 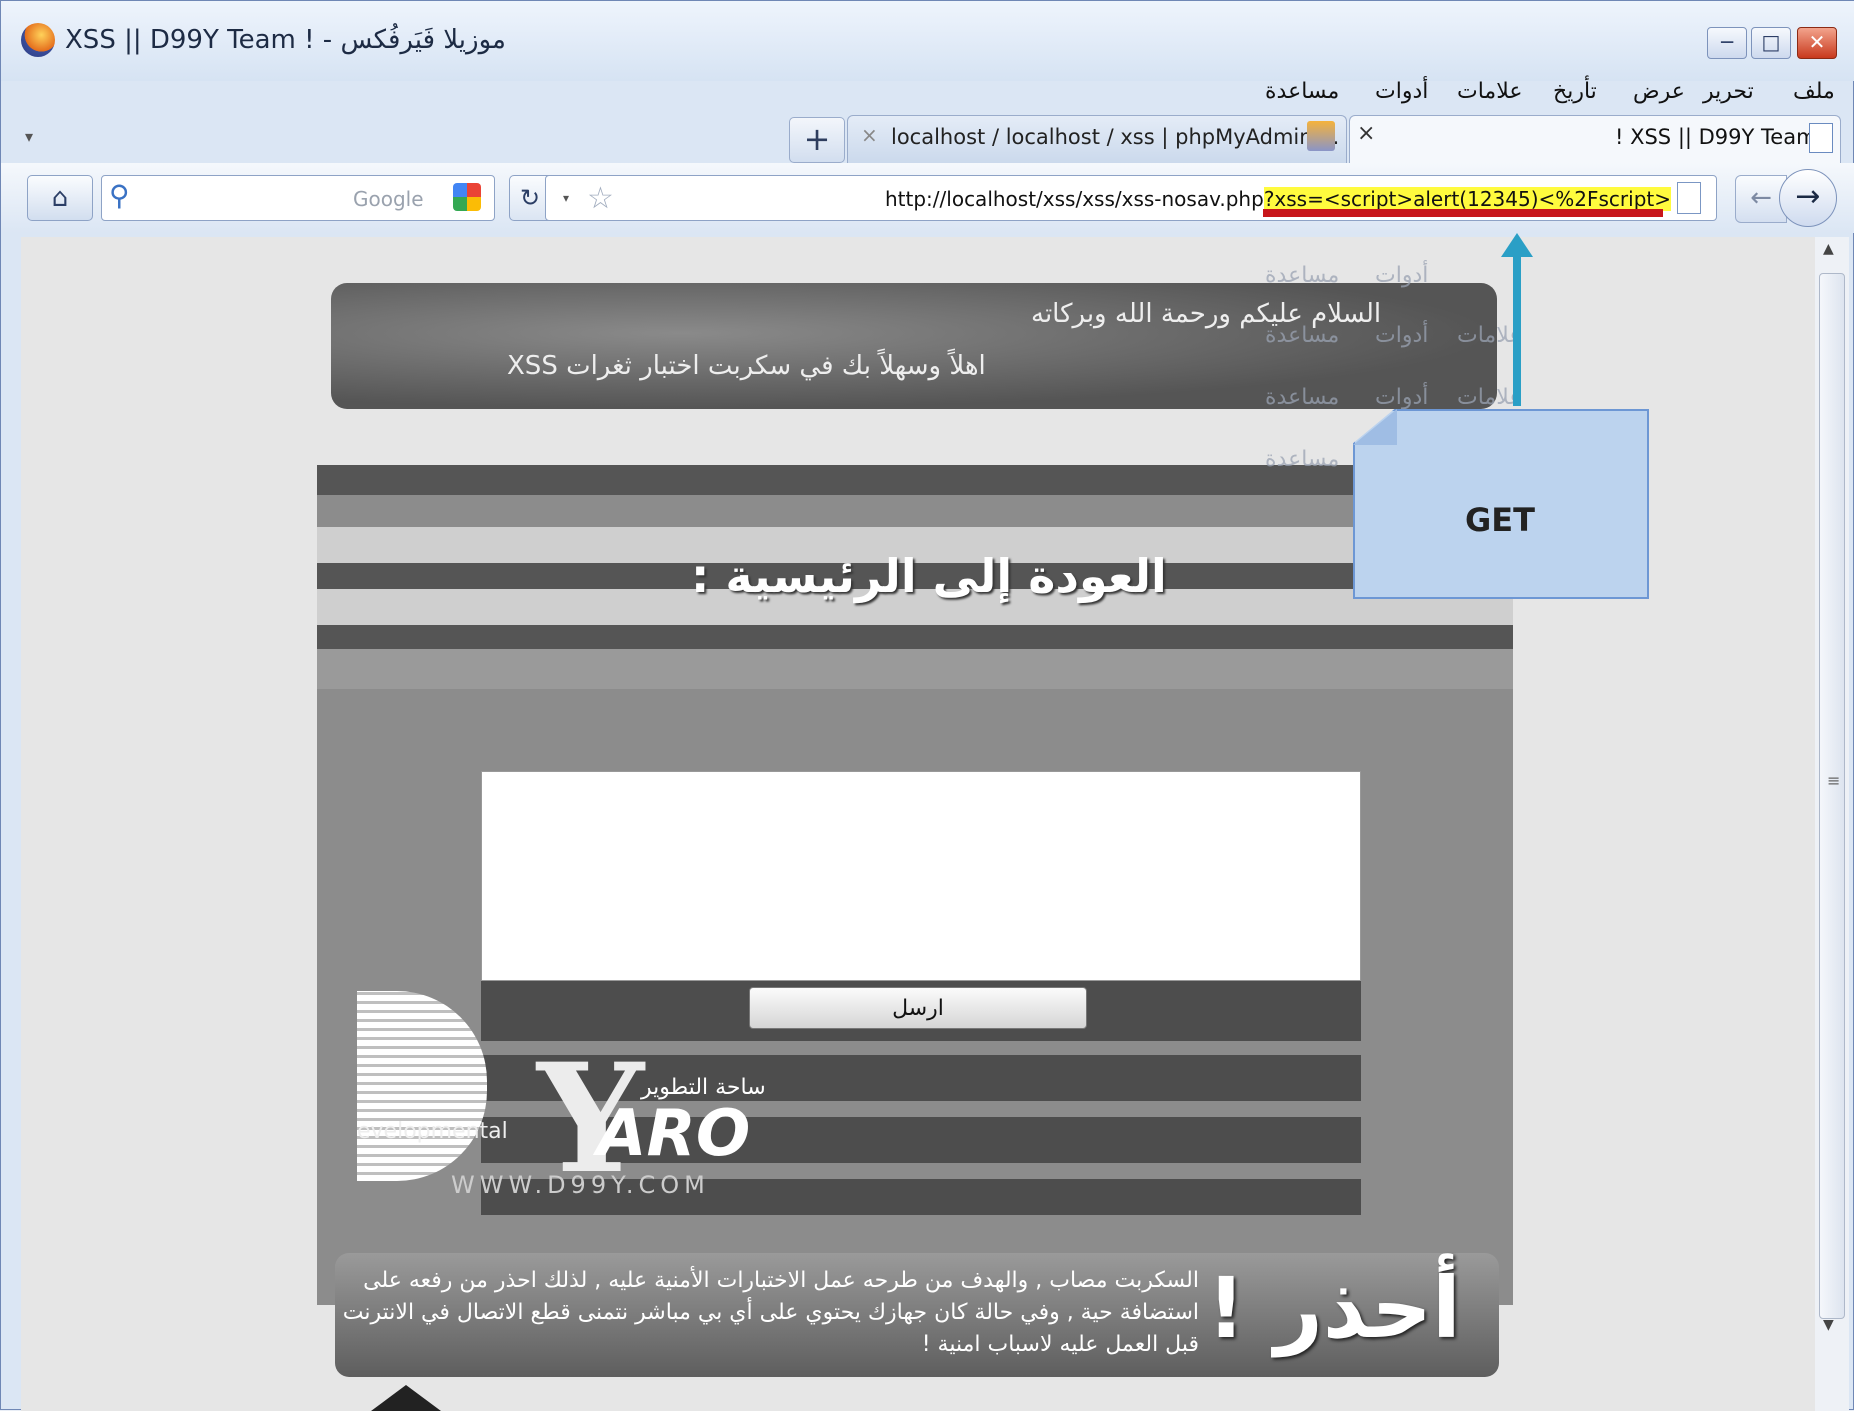 I want to click on callout-label: GET, so click(x=1500, y=520).